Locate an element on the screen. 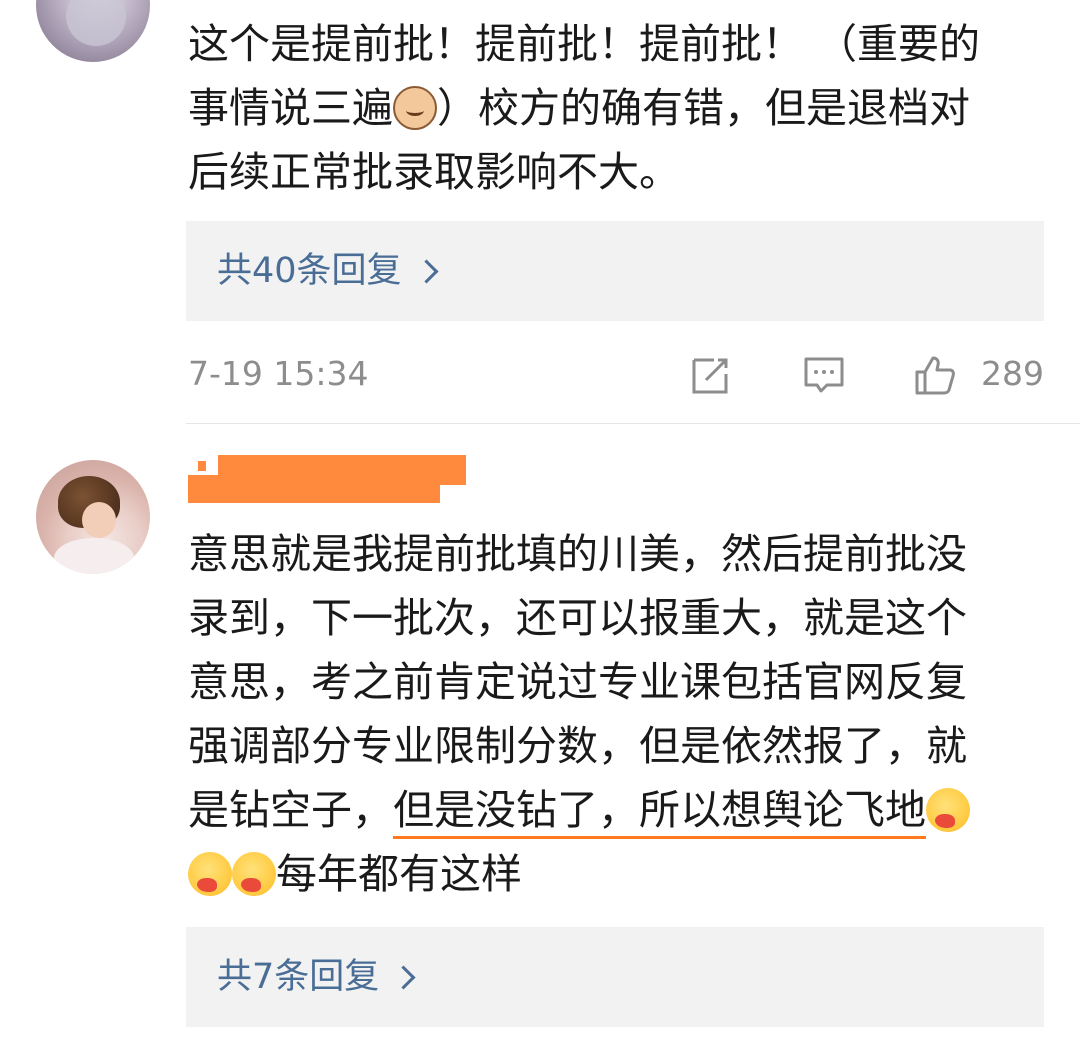 This screenshot has height=1057, width=1080. comment-line: 意思就是我提前批填的川美，然后提前批没 is located at coordinates (577, 554).